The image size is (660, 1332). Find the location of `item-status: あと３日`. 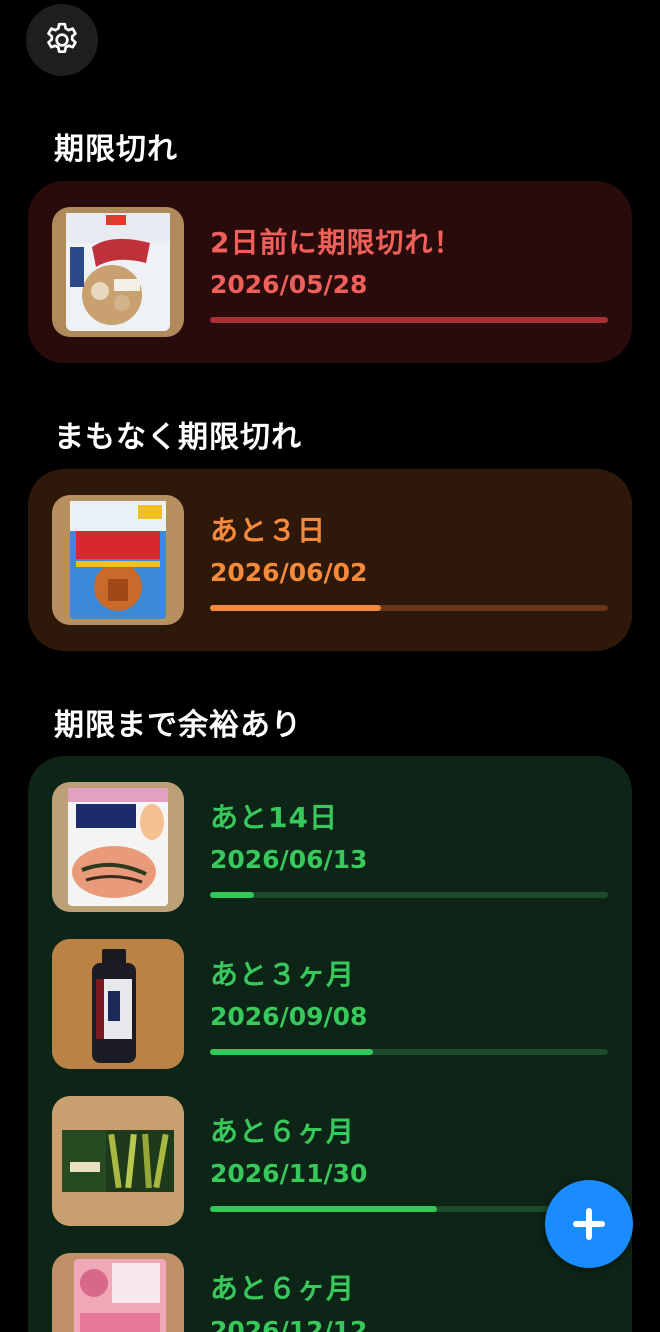

item-status: あと３日 is located at coordinates (268, 530).